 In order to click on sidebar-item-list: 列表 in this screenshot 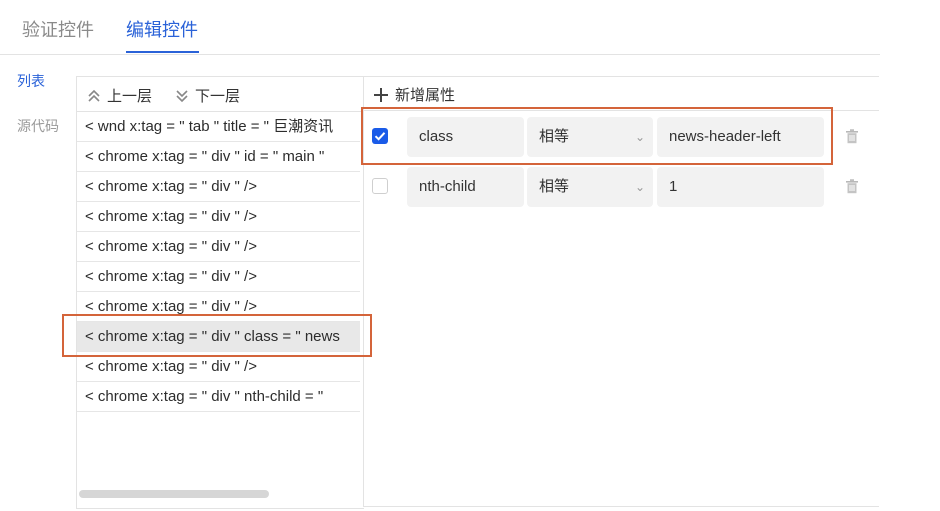, I will do `click(31, 81)`.